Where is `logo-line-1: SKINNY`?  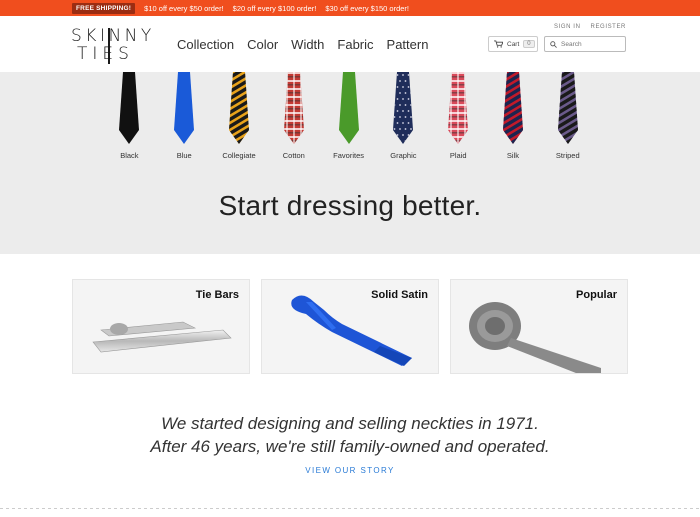
logo-line-1: SKINNY is located at coordinates (113, 36).